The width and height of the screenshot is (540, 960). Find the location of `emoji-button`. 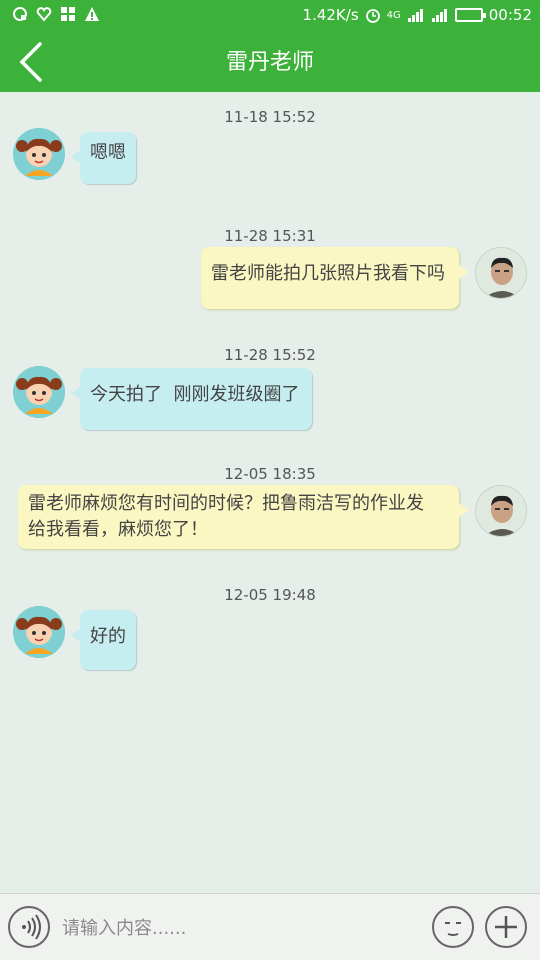

emoji-button is located at coordinates (453, 927).